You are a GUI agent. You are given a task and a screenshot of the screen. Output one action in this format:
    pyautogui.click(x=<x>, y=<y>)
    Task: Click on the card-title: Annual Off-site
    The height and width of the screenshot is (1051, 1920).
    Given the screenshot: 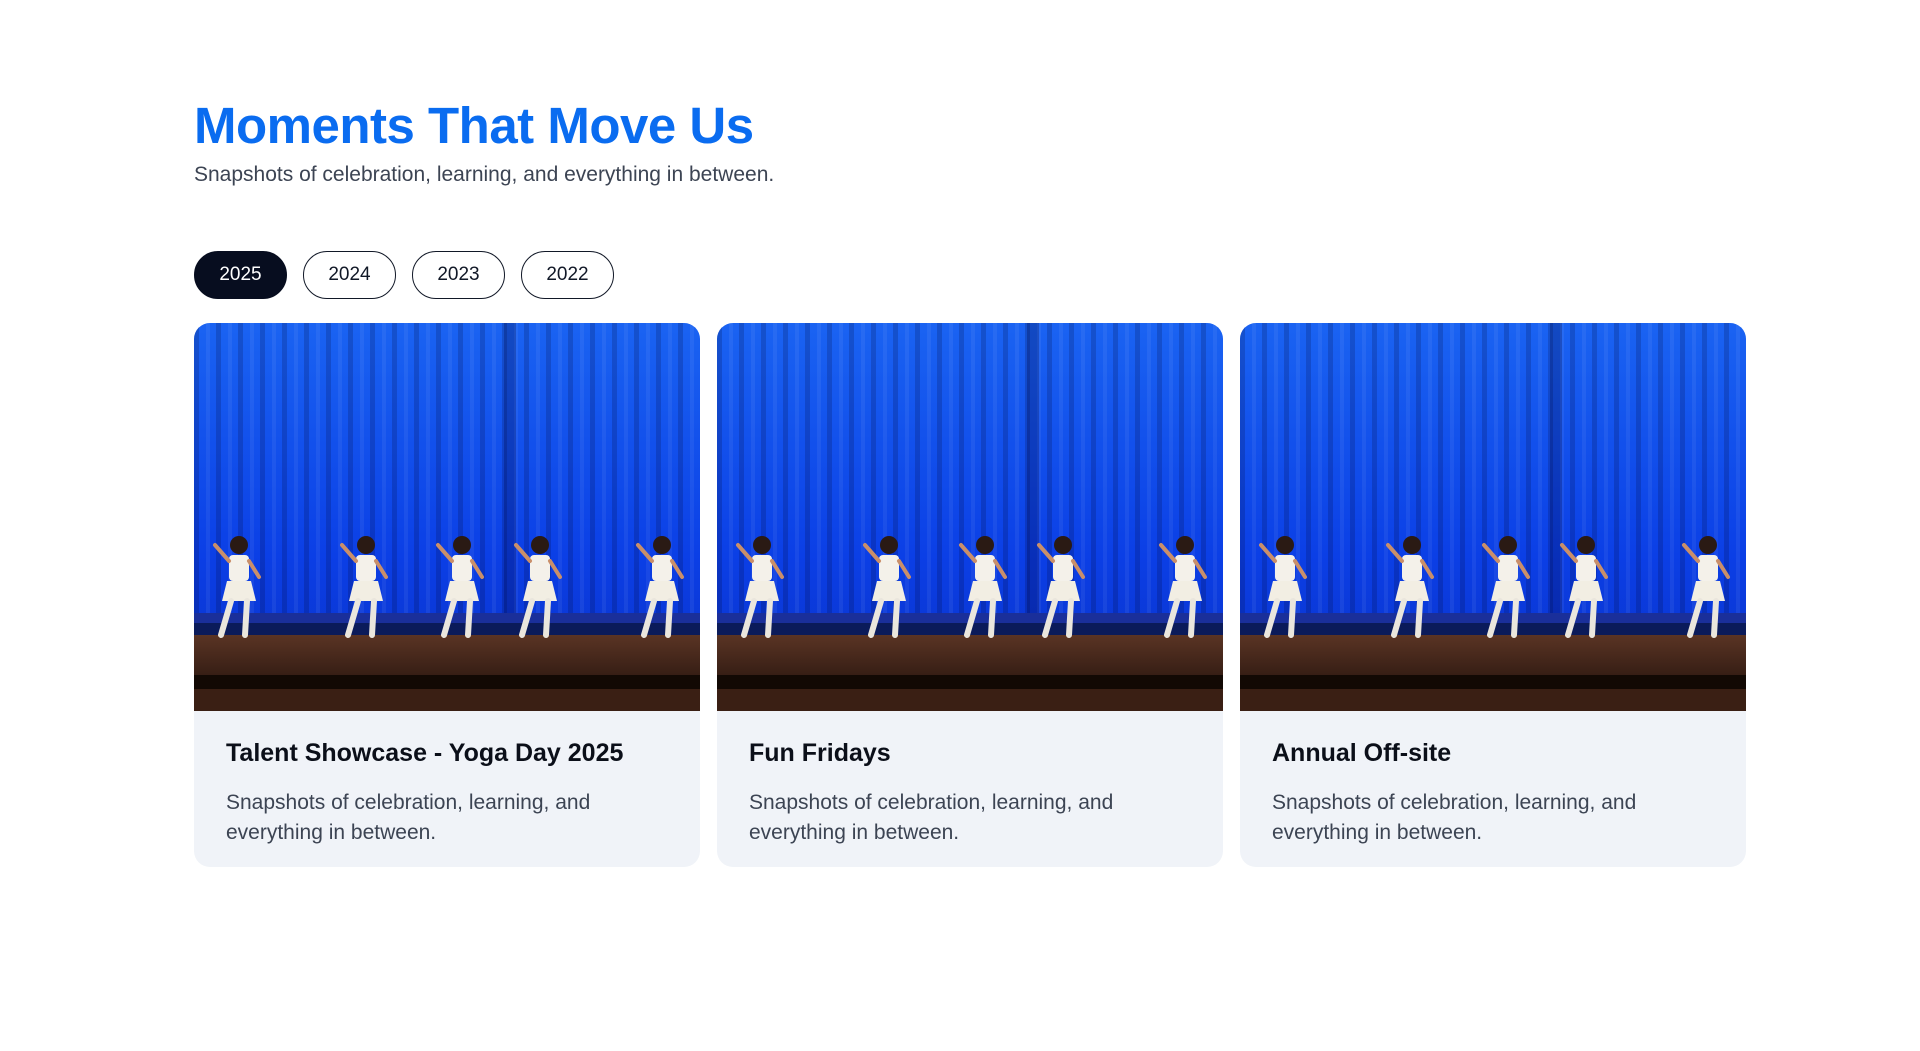 What is the action you would take?
    pyautogui.click(x=1362, y=753)
    